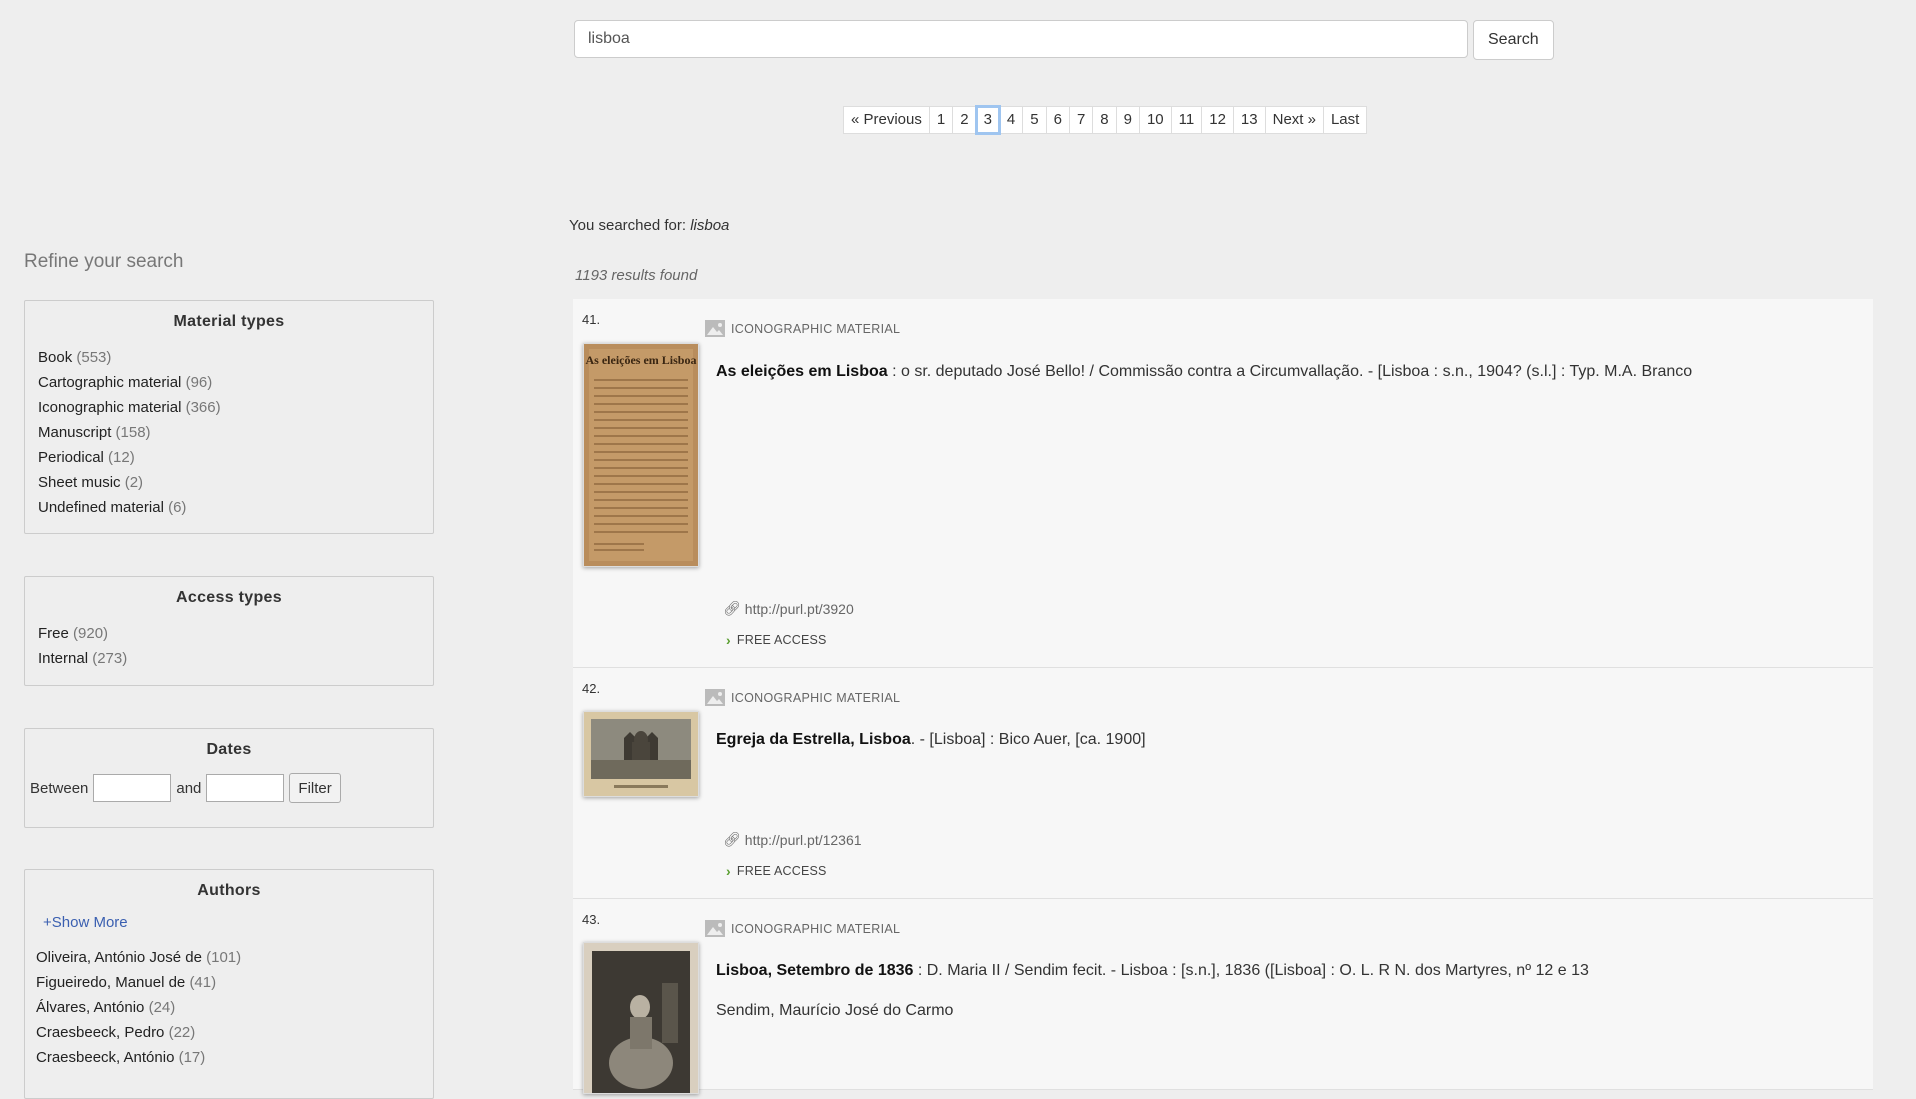  Describe the element at coordinates (1217, 120) in the screenshot. I see `page-link-12: 12` at that location.